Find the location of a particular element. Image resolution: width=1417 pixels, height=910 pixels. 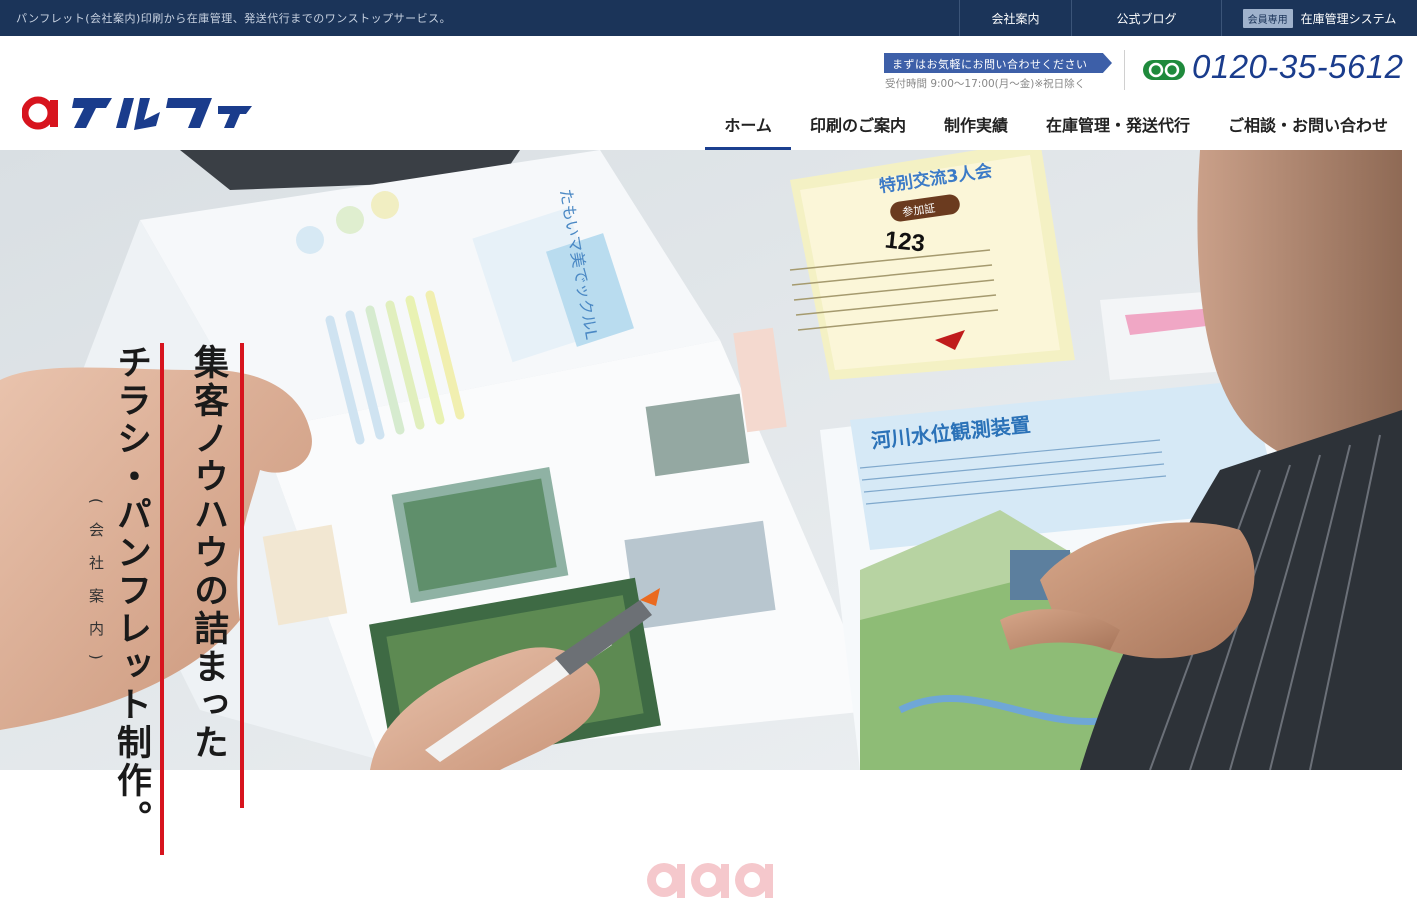

inventory-system-link: 会員専用 在庫管理システム is located at coordinates (1319, 18).